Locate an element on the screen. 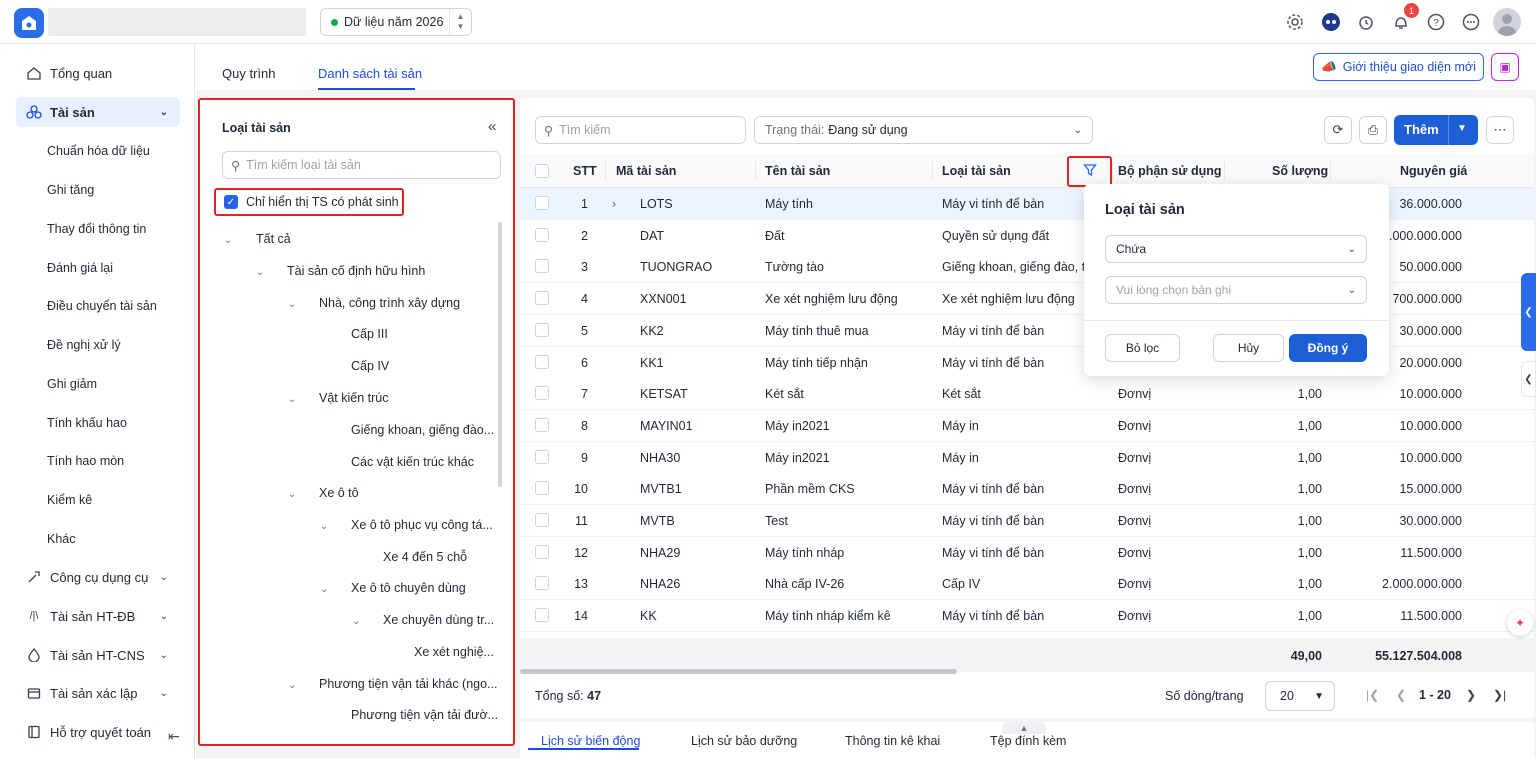  ai-assistant-icon: ✦ is located at coordinates (1520, 623).